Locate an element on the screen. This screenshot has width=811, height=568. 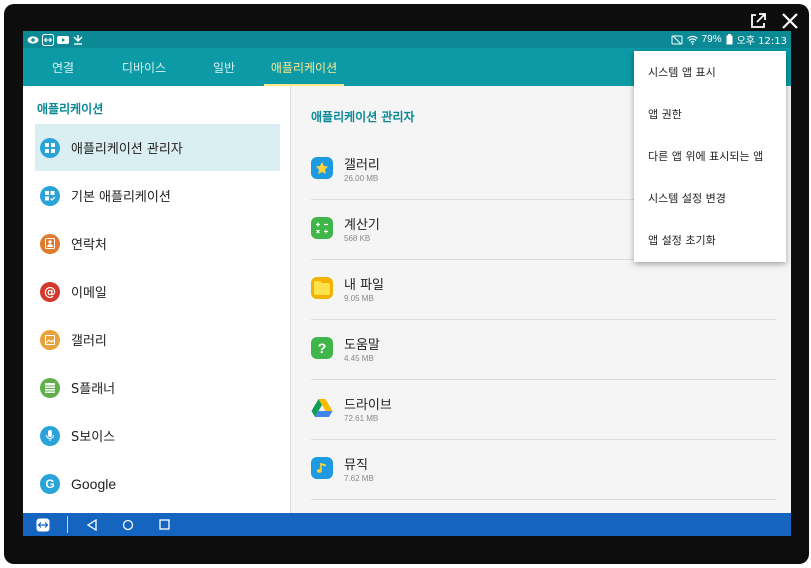
battery-percent: 79% is located at coordinates (711, 39).